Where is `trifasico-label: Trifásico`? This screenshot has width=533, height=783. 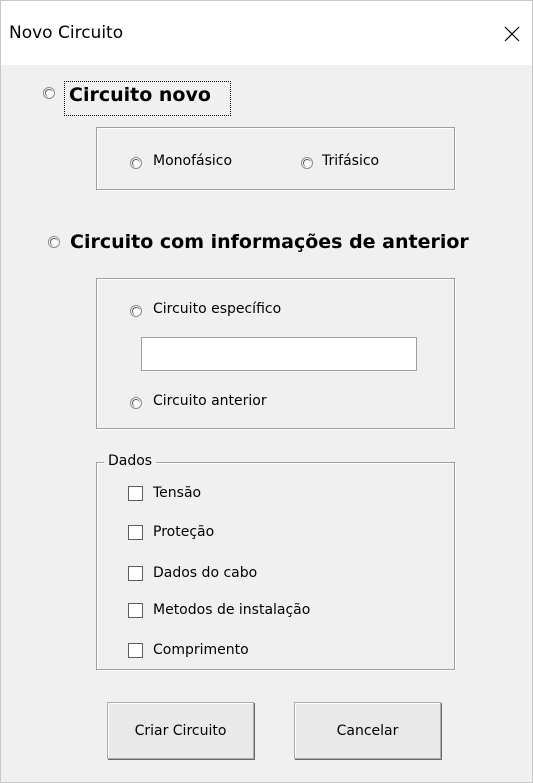
trifasico-label: Trifásico is located at coordinates (350, 161).